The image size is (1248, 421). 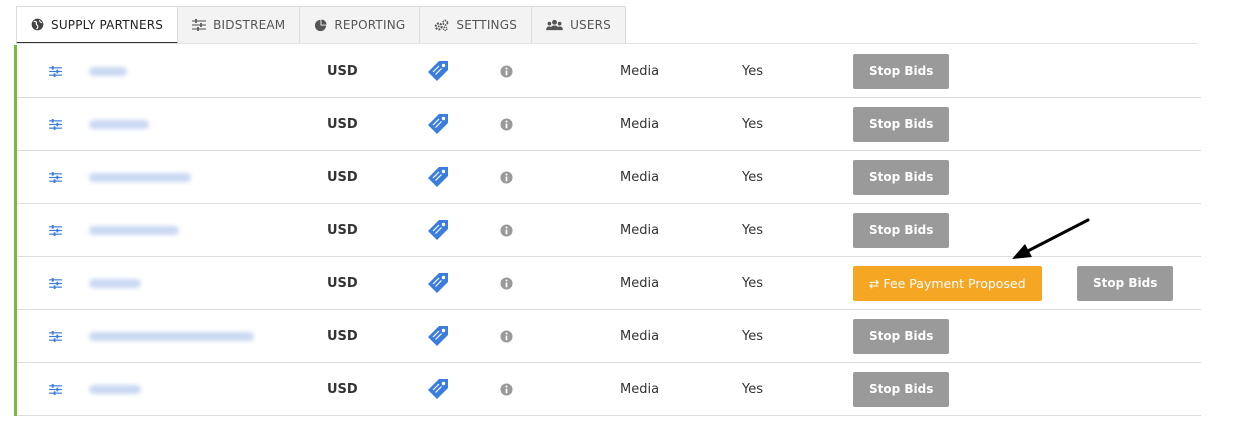 What do you see at coordinates (607, 43) in the screenshot?
I see `tabs-divider` at bounding box center [607, 43].